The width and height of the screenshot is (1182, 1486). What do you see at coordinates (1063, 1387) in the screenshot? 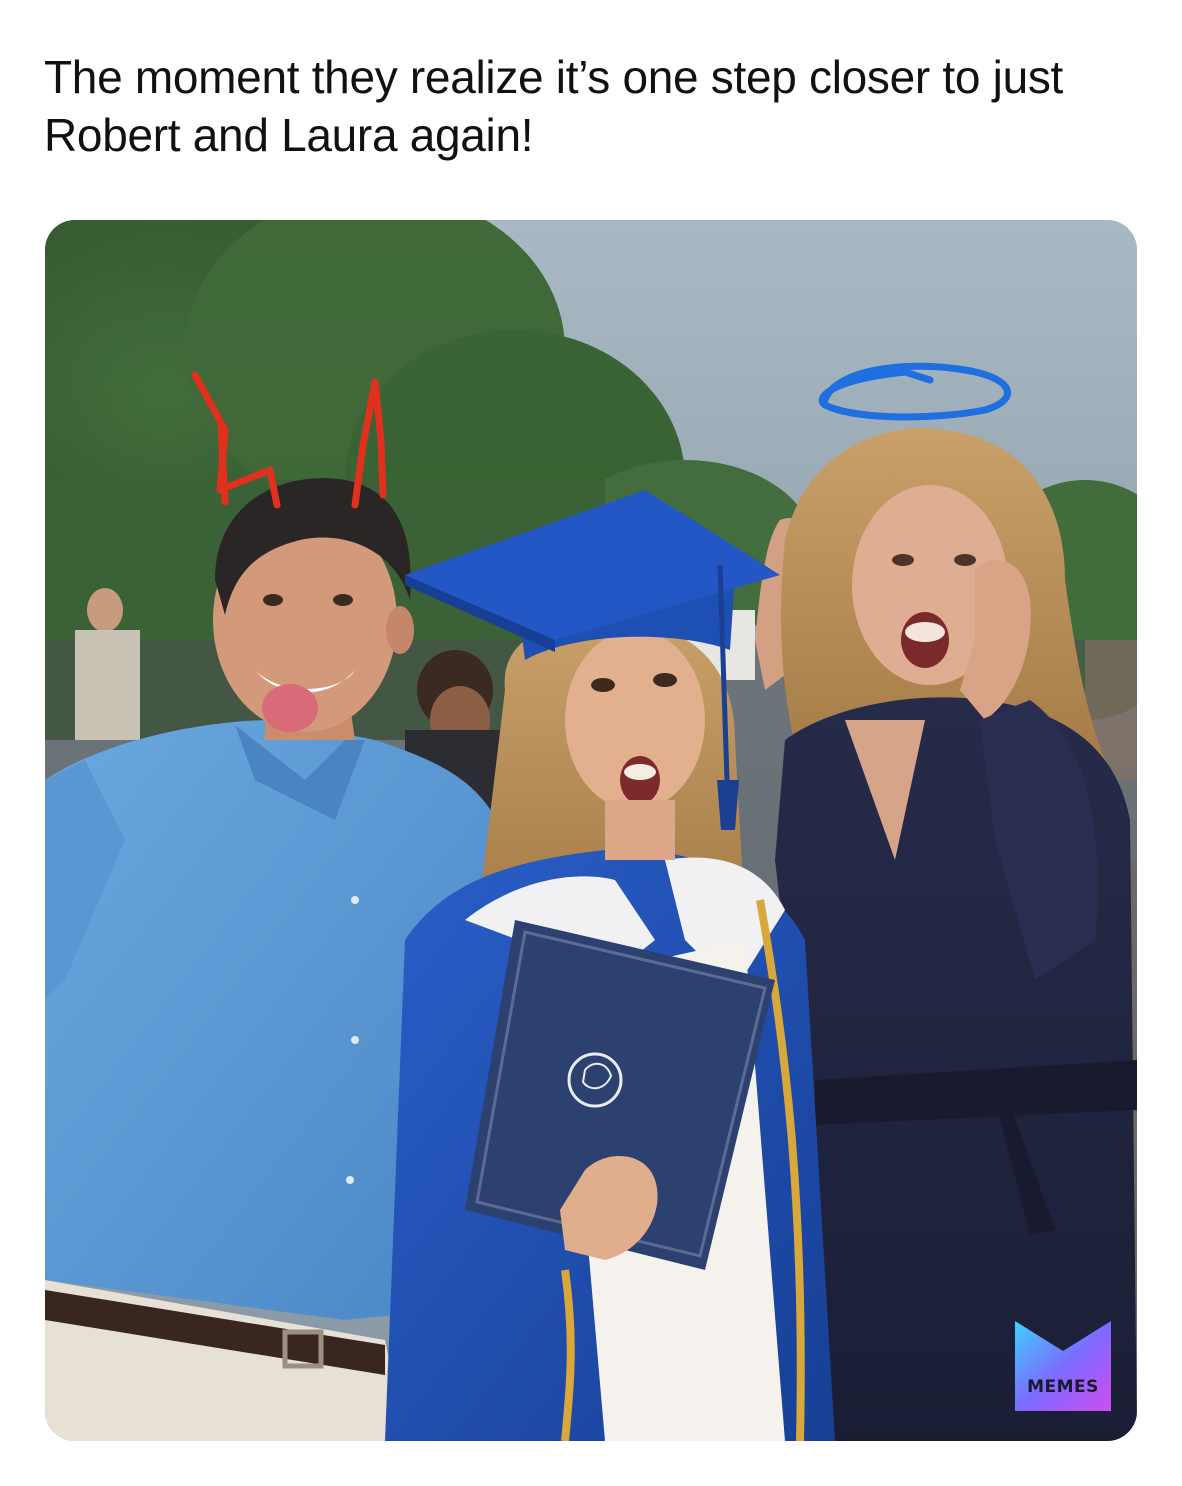
I see `watermark-label: MEMES` at bounding box center [1063, 1387].